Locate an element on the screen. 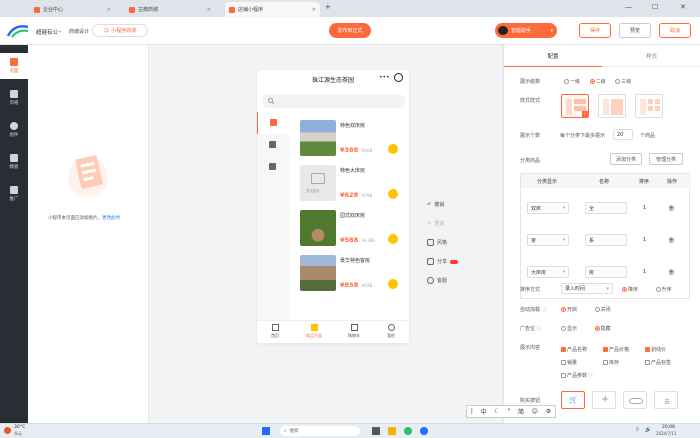  moon-icon: ☾ is located at coordinates (496, 411).